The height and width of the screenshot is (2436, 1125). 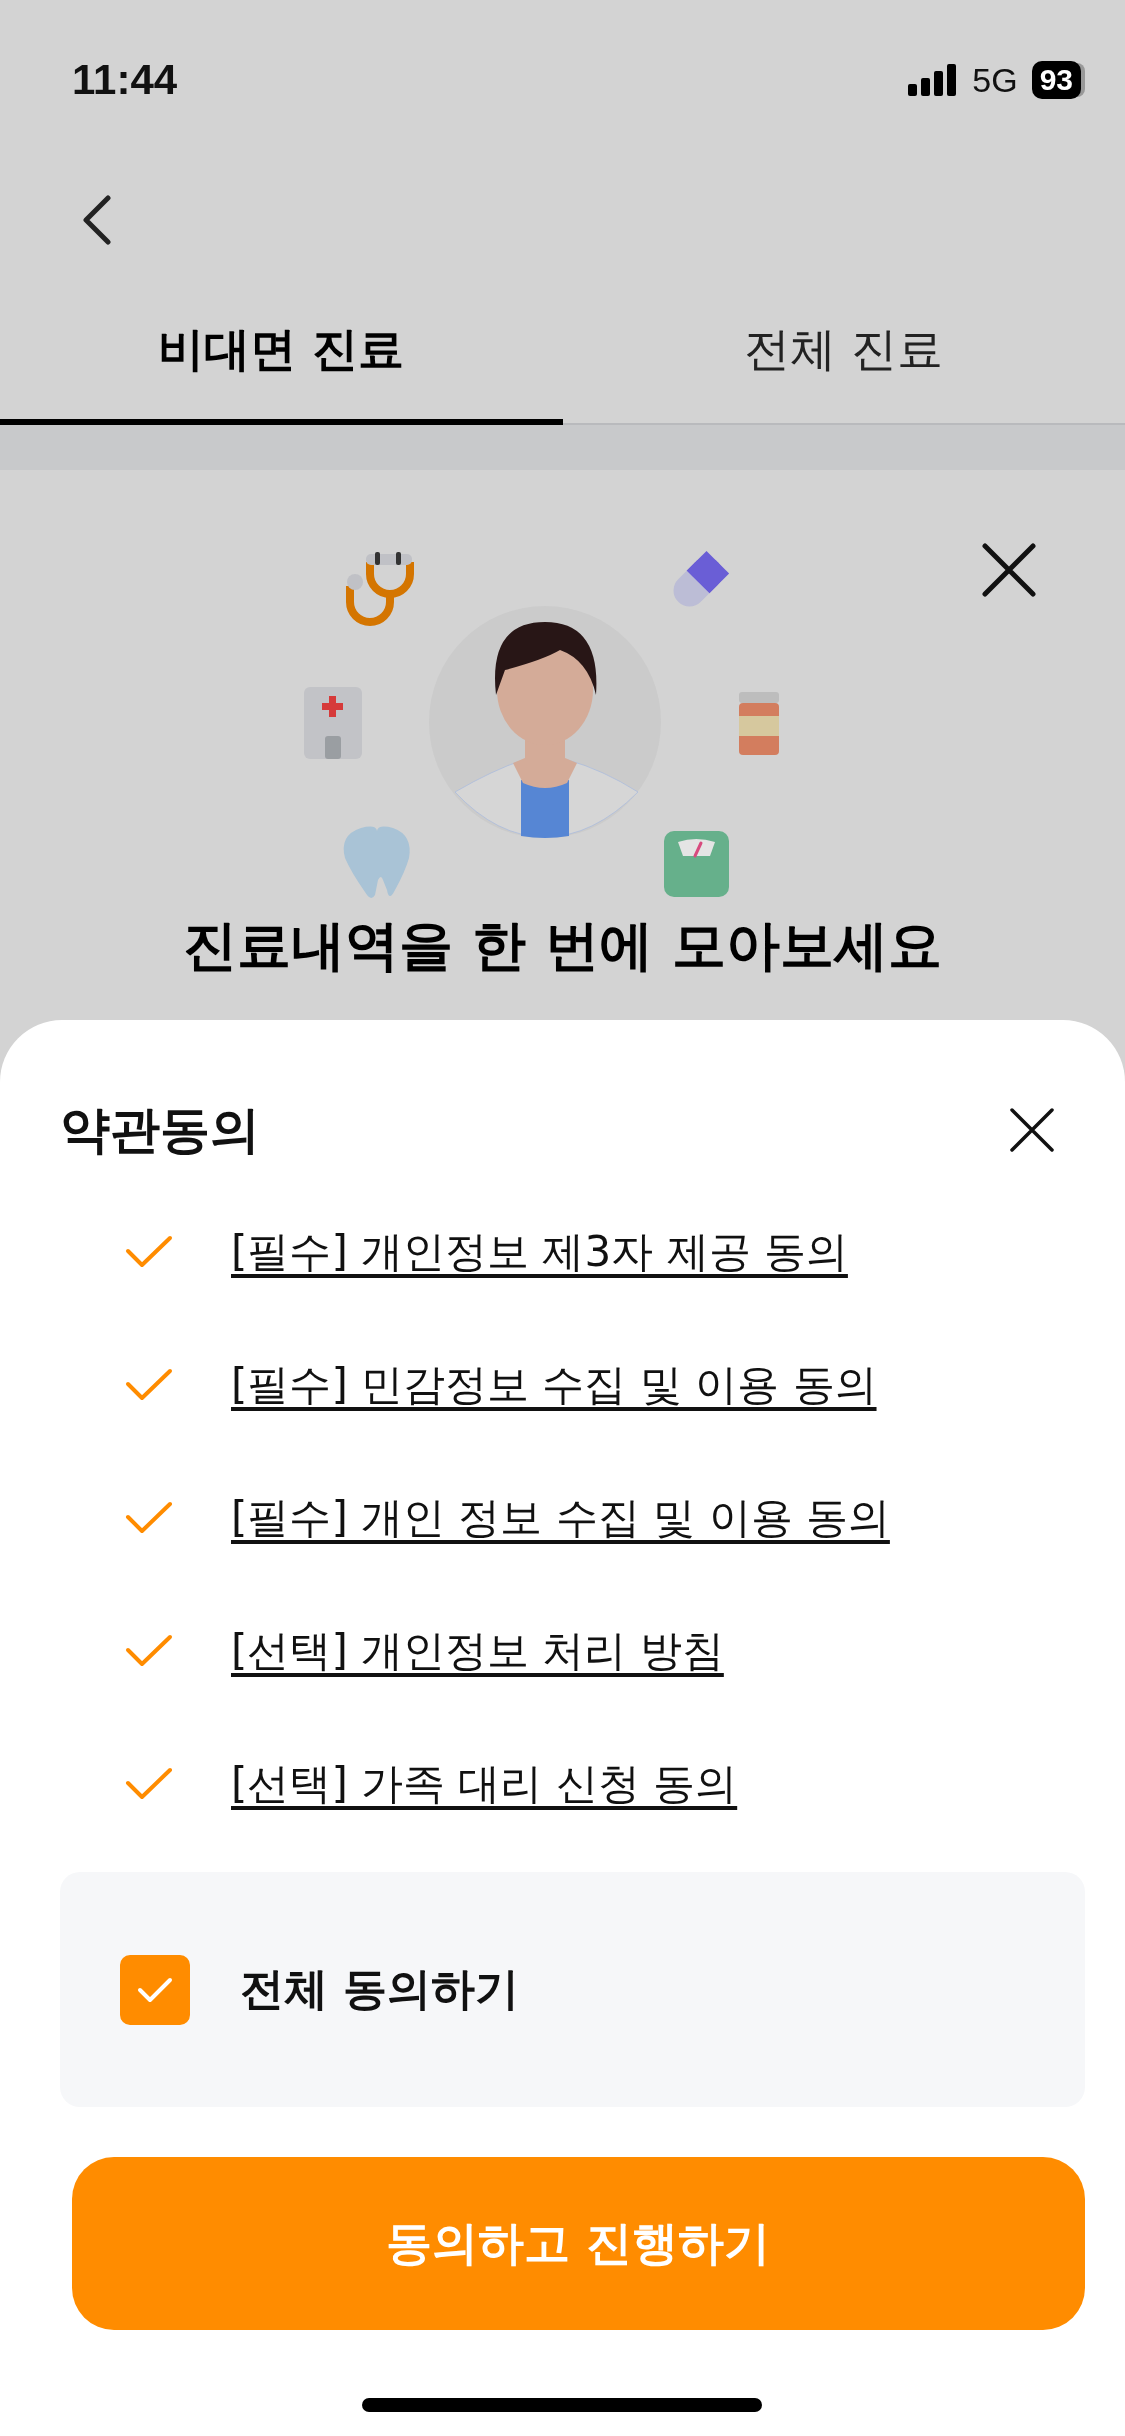 What do you see at coordinates (562, 946) in the screenshot?
I see `banner-heading: 진료내역을 한 번에 모아보세요` at bounding box center [562, 946].